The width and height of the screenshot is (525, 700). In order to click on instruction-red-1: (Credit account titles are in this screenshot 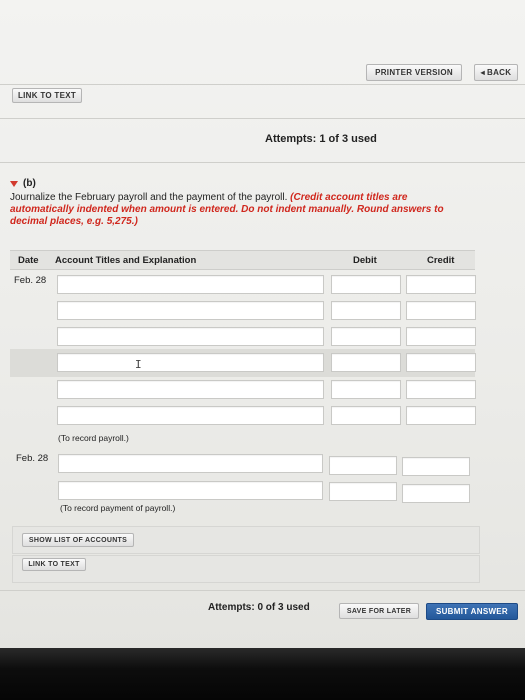, I will do `click(349, 197)`.